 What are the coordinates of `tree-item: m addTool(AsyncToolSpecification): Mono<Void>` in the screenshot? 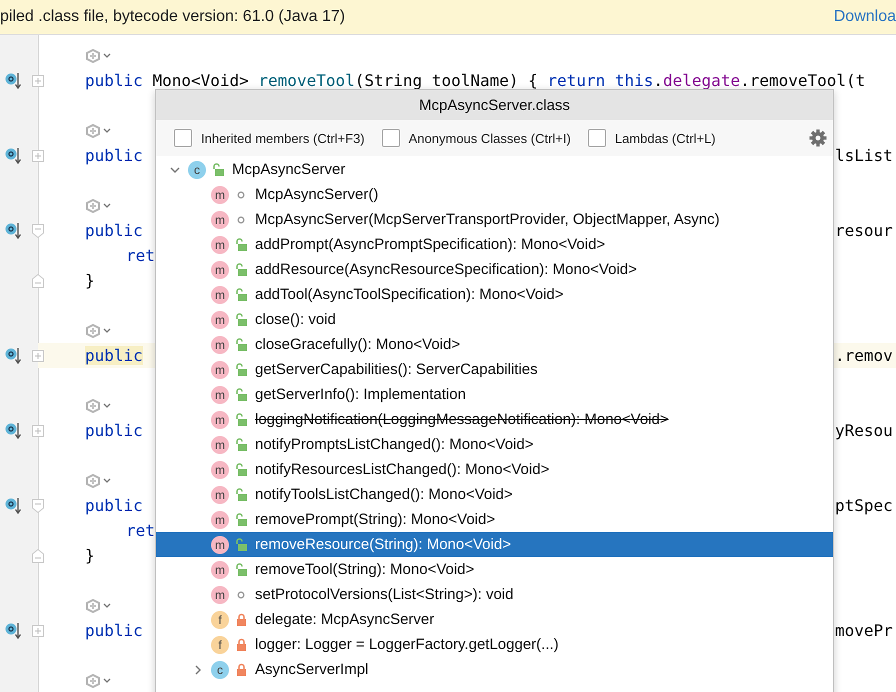 It's located at (494, 294).